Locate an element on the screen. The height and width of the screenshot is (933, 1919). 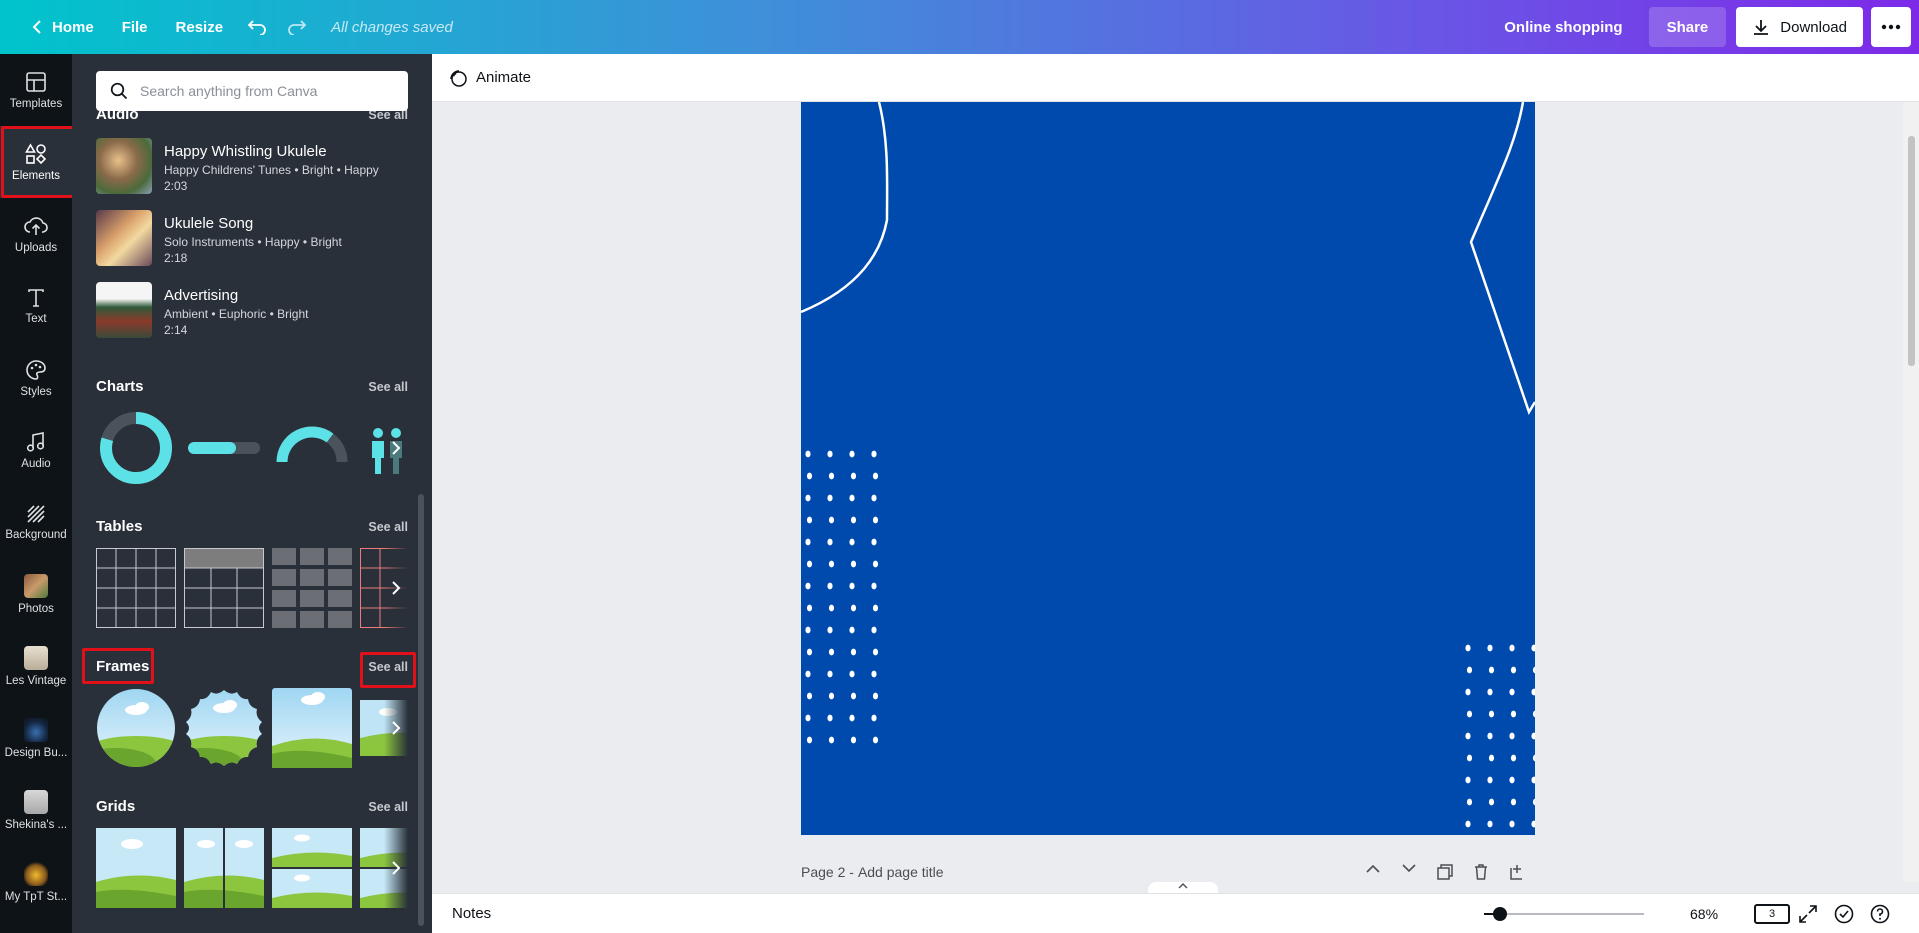
audio-track-meta: Ambient • Euphoric • Bright is located at coordinates (236, 314).